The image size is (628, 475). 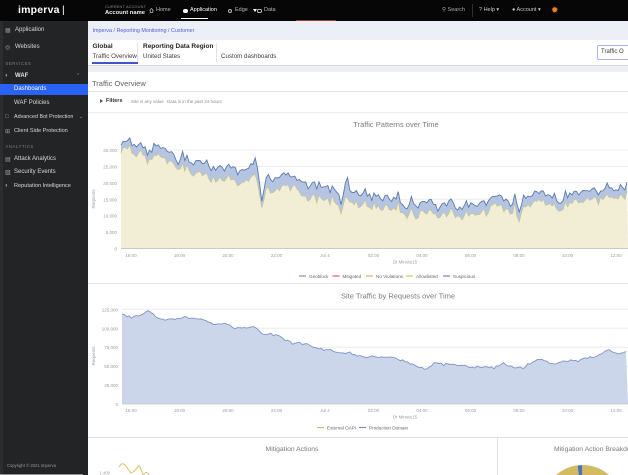 What do you see at coordinates (112, 232) in the screenshot?
I see `svg-text: 5,000` at bounding box center [112, 232].